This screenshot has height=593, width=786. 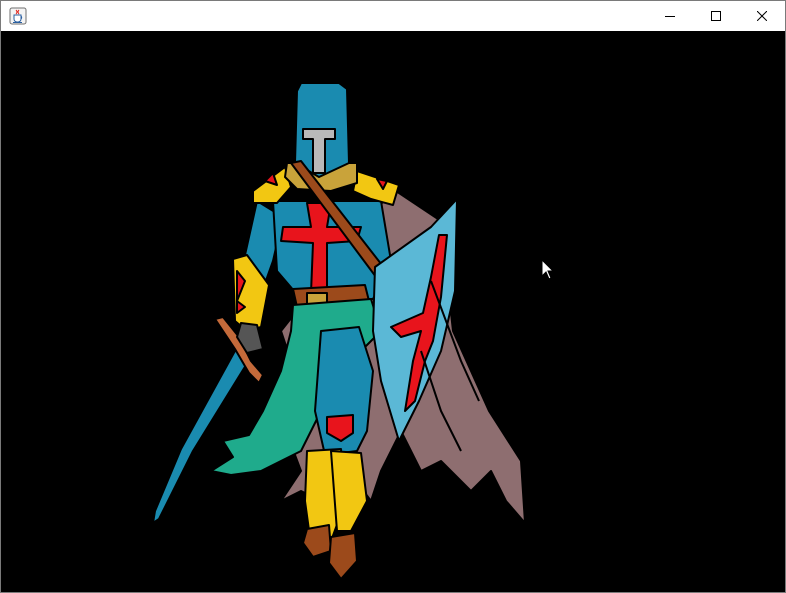 I want to click on close-icon, so click(x=762, y=16).